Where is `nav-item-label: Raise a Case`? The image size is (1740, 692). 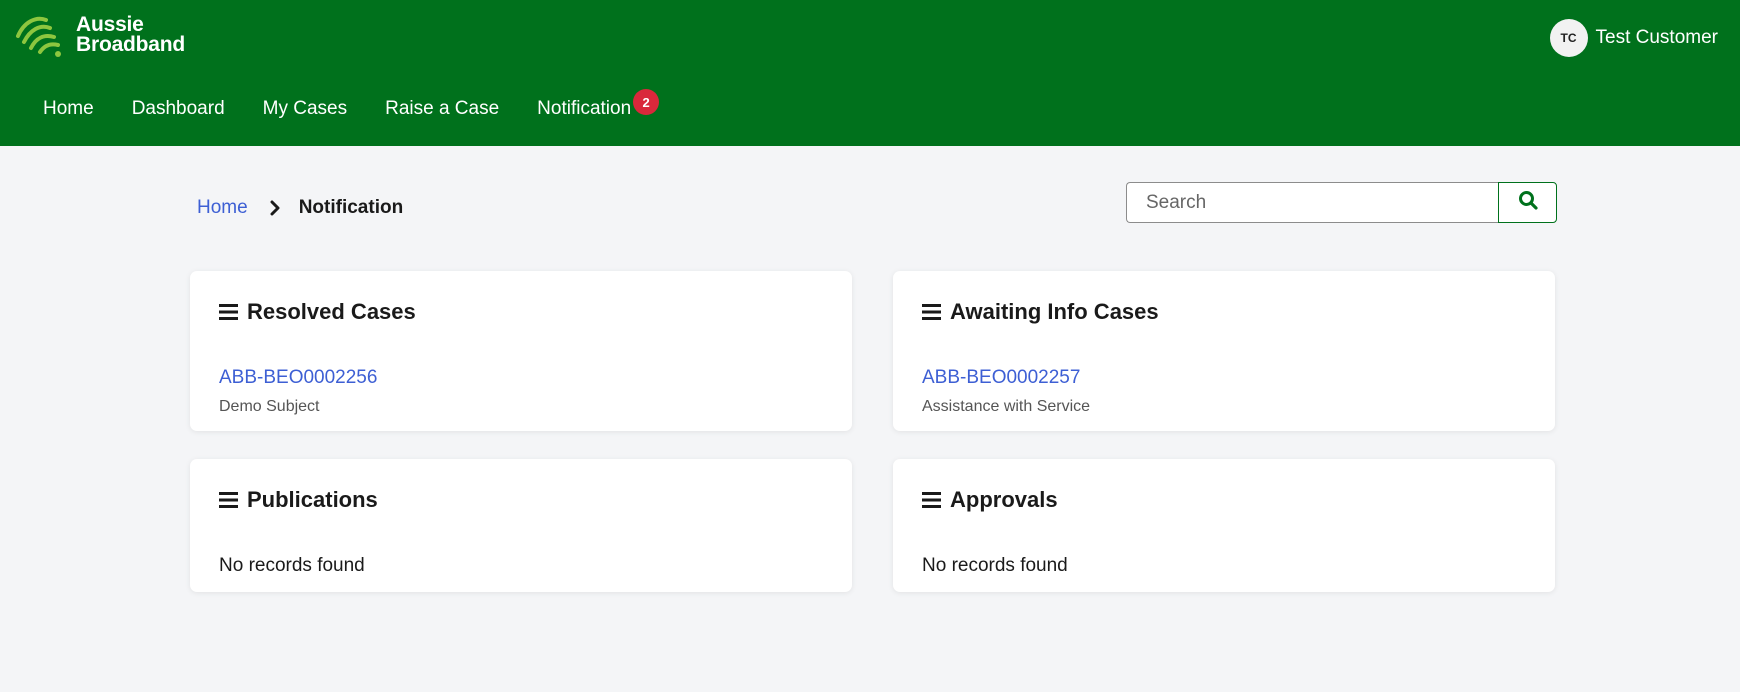
nav-item-label: Raise a Case is located at coordinates (442, 108).